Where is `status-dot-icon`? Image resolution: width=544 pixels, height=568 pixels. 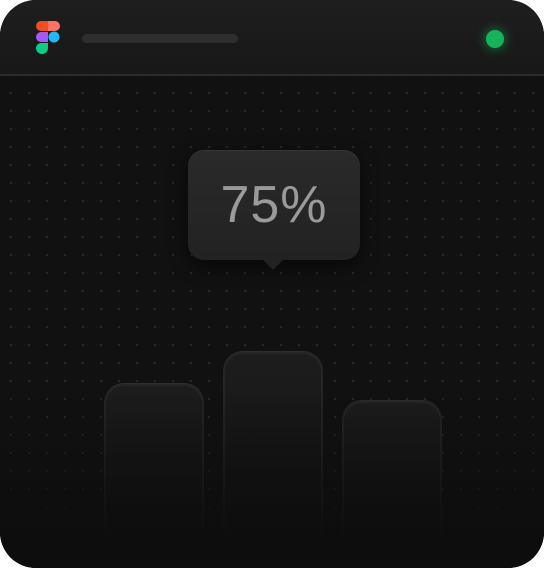
status-dot-icon is located at coordinates (495, 39).